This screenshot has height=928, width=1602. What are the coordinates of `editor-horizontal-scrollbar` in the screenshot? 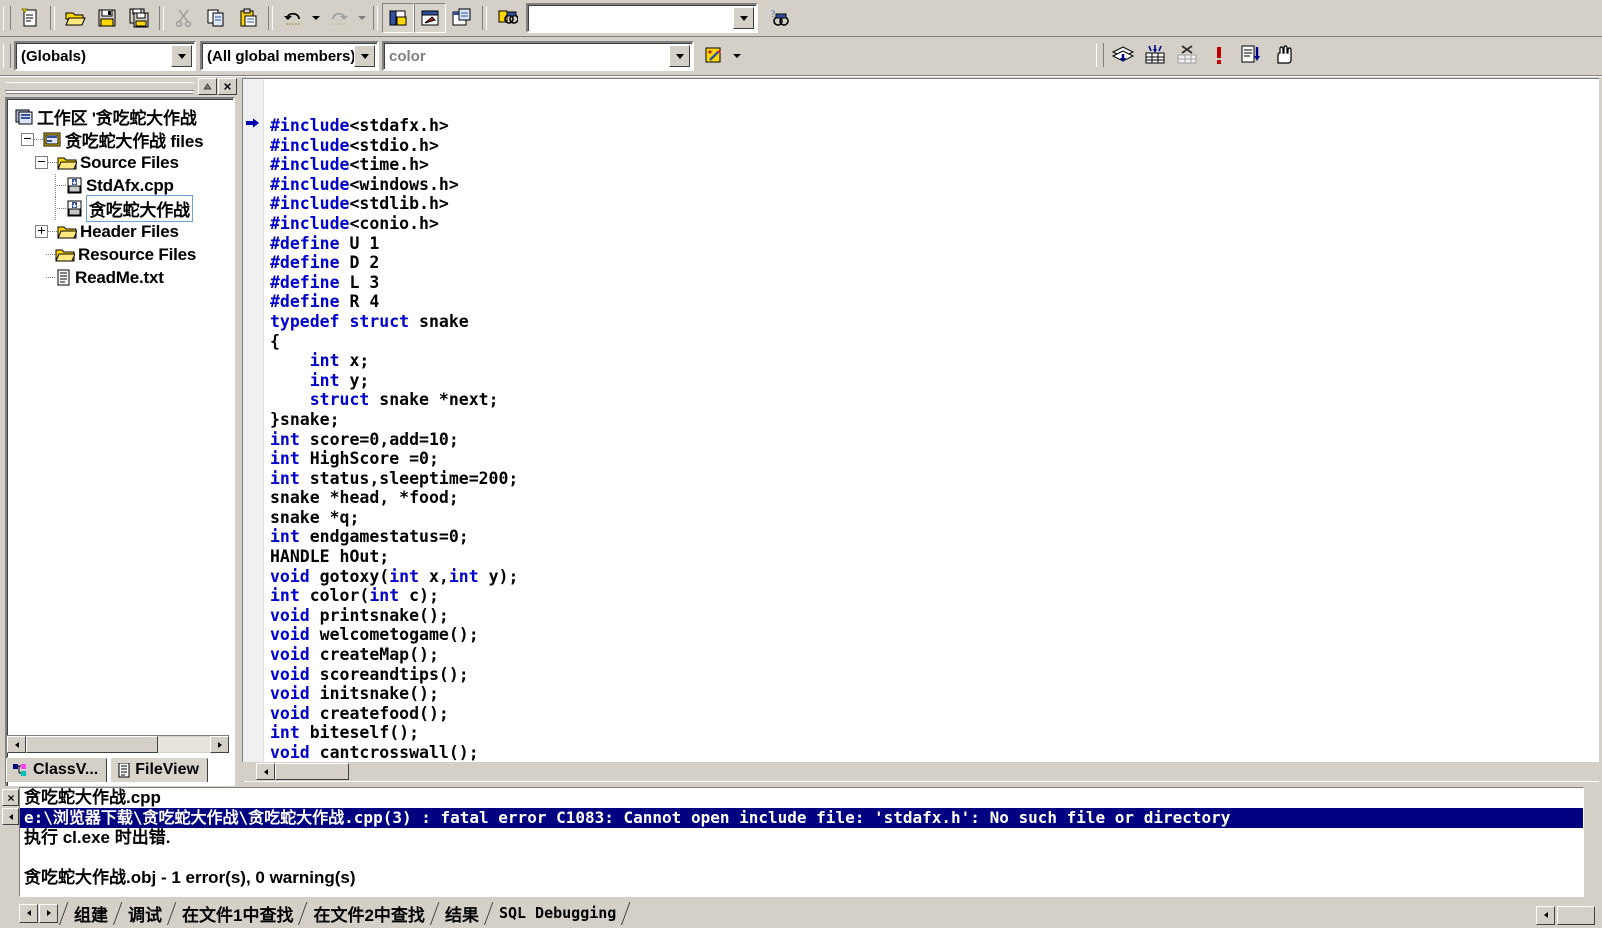 It's located at (920, 771).